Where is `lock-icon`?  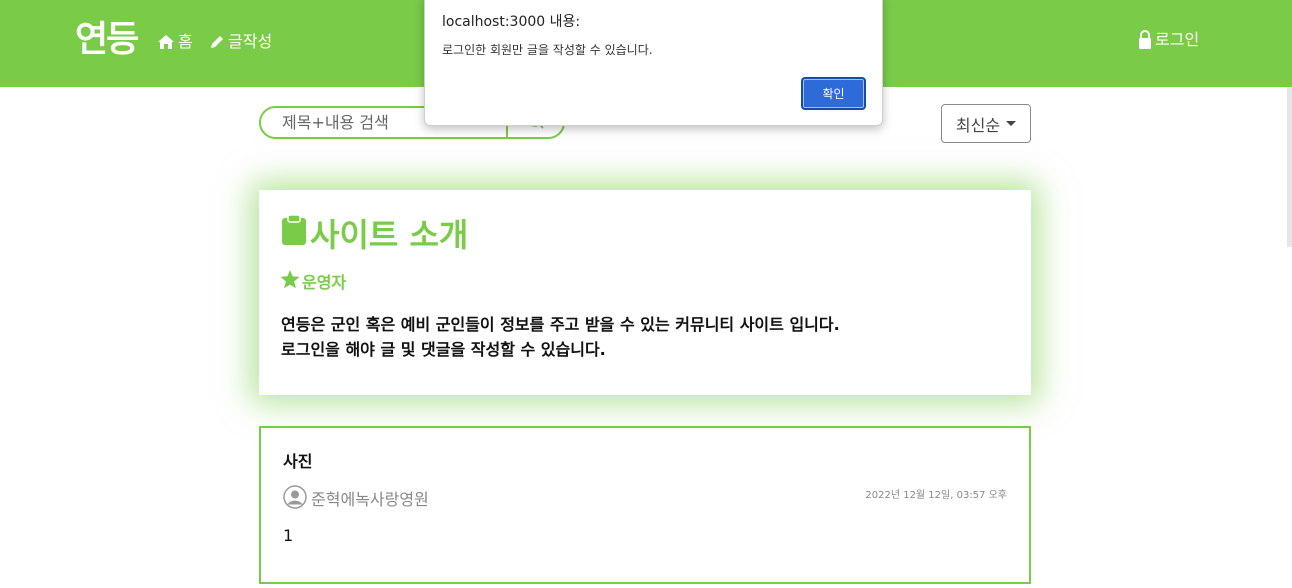
lock-icon is located at coordinates (1145, 40).